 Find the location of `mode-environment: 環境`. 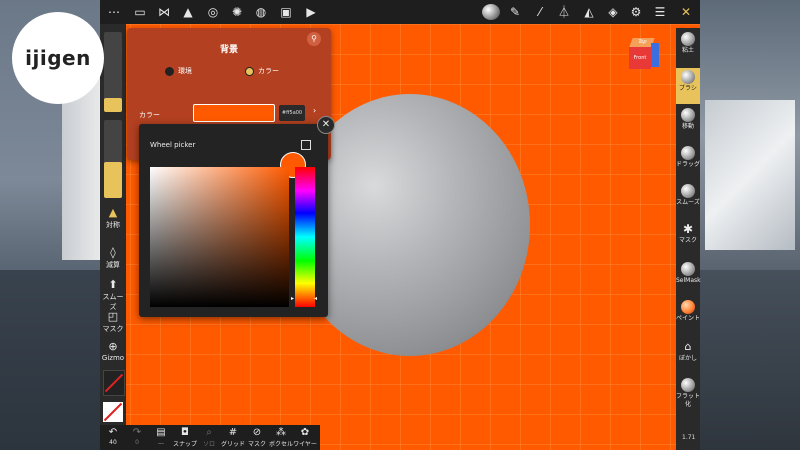

mode-environment: 環境 is located at coordinates (178, 71).